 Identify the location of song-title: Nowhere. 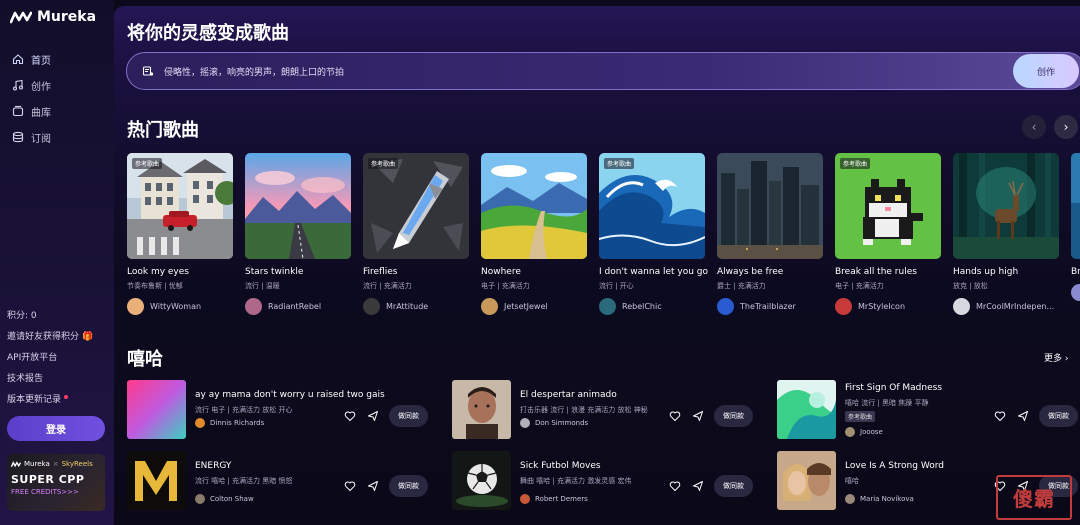
(534, 272).